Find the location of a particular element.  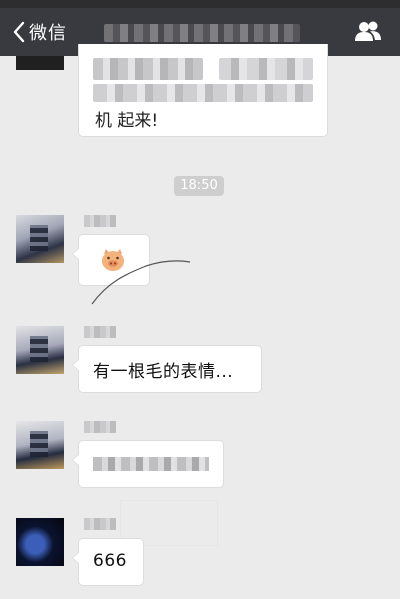

message-bubble: 666 is located at coordinates (108, 562).